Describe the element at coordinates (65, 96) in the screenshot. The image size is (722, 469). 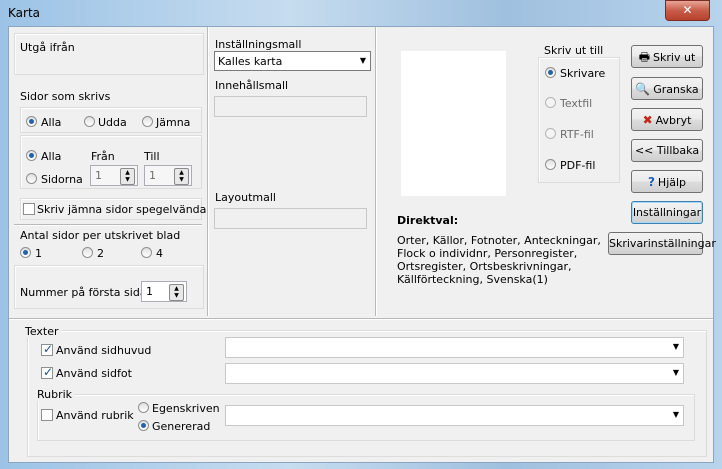
I see `sidor-label: Sidor som skrivs` at that location.